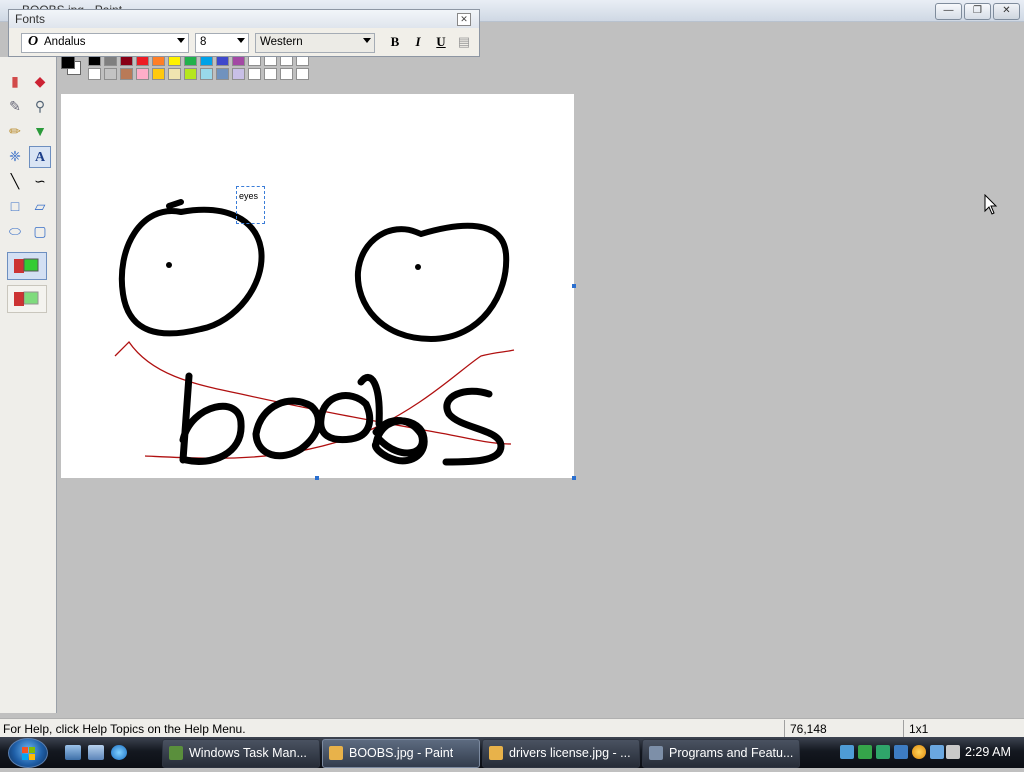 The width and height of the screenshot is (1024, 772). I want to click on font-size-value: 8, so click(203, 42).